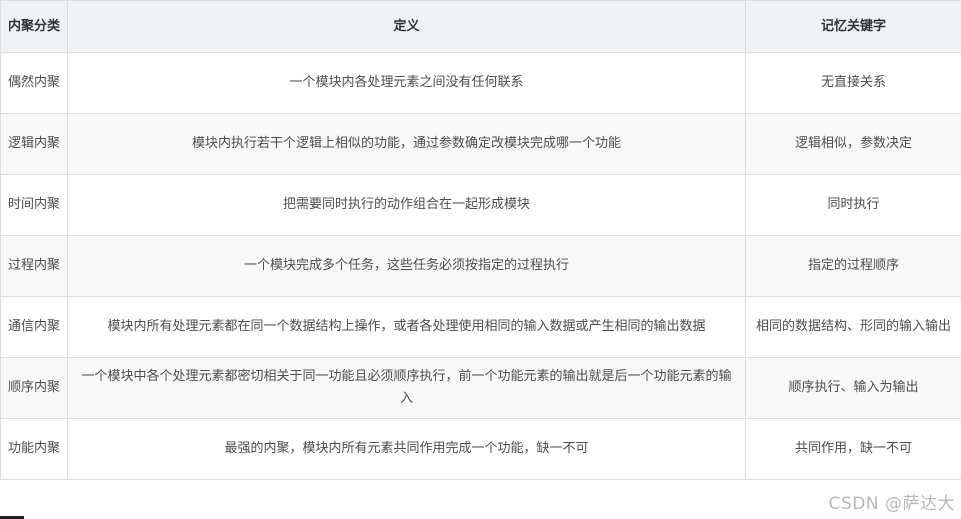 The width and height of the screenshot is (961, 519). I want to click on cell-type: 顺序内聚, so click(34, 388).